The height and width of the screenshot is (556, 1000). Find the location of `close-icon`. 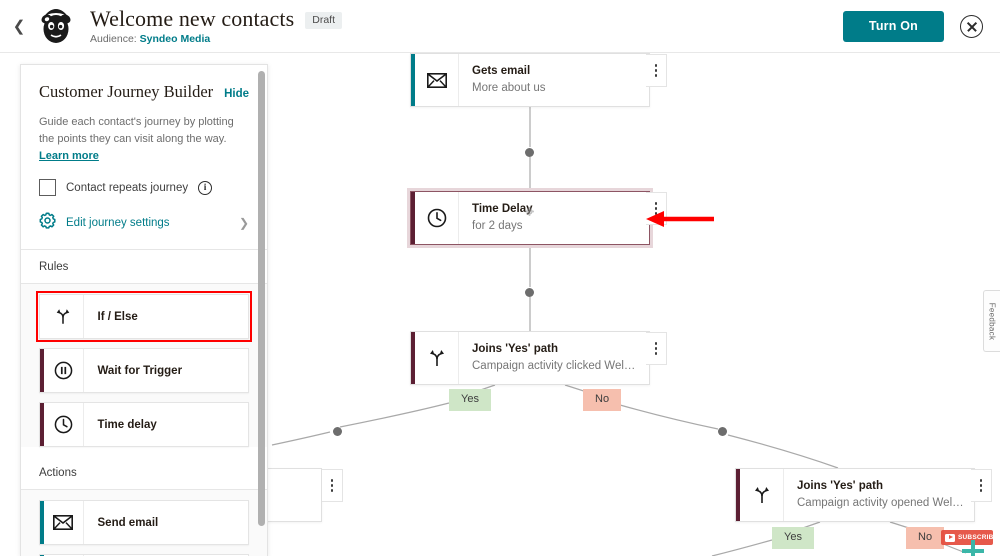

close-icon is located at coordinates (971, 26).